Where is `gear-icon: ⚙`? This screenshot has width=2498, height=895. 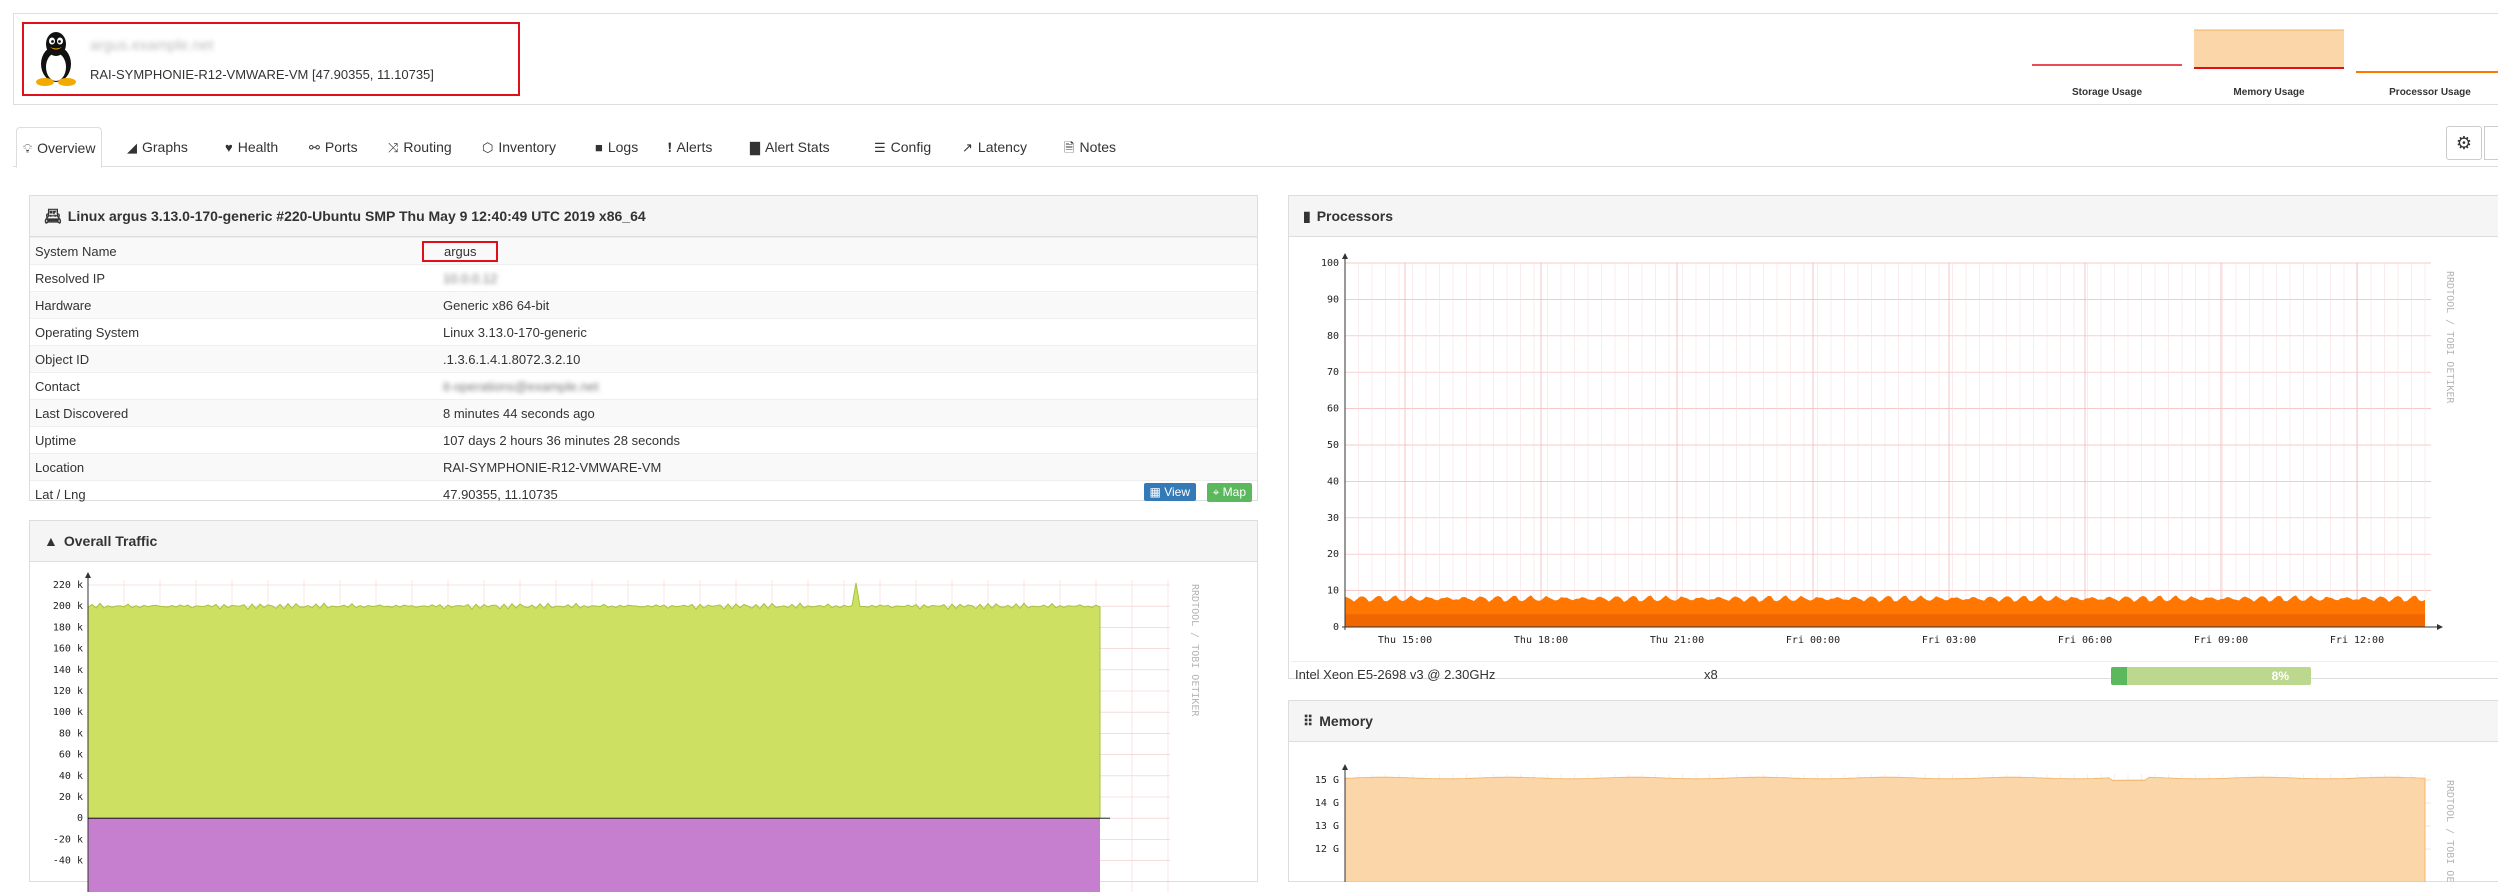 gear-icon: ⚙ is located at coordinates (2464, 143).